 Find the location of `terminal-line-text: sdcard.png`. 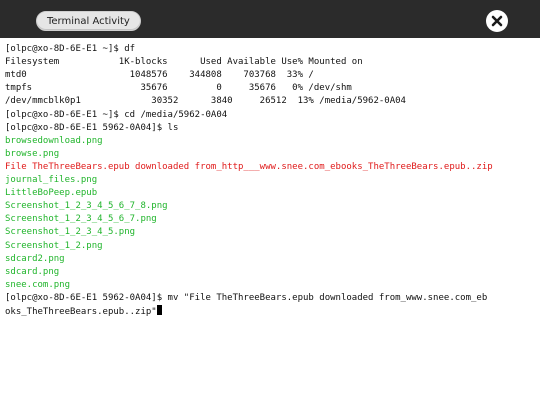

terminal-line-text: sdcard.png is located at coordinates (32, 271).